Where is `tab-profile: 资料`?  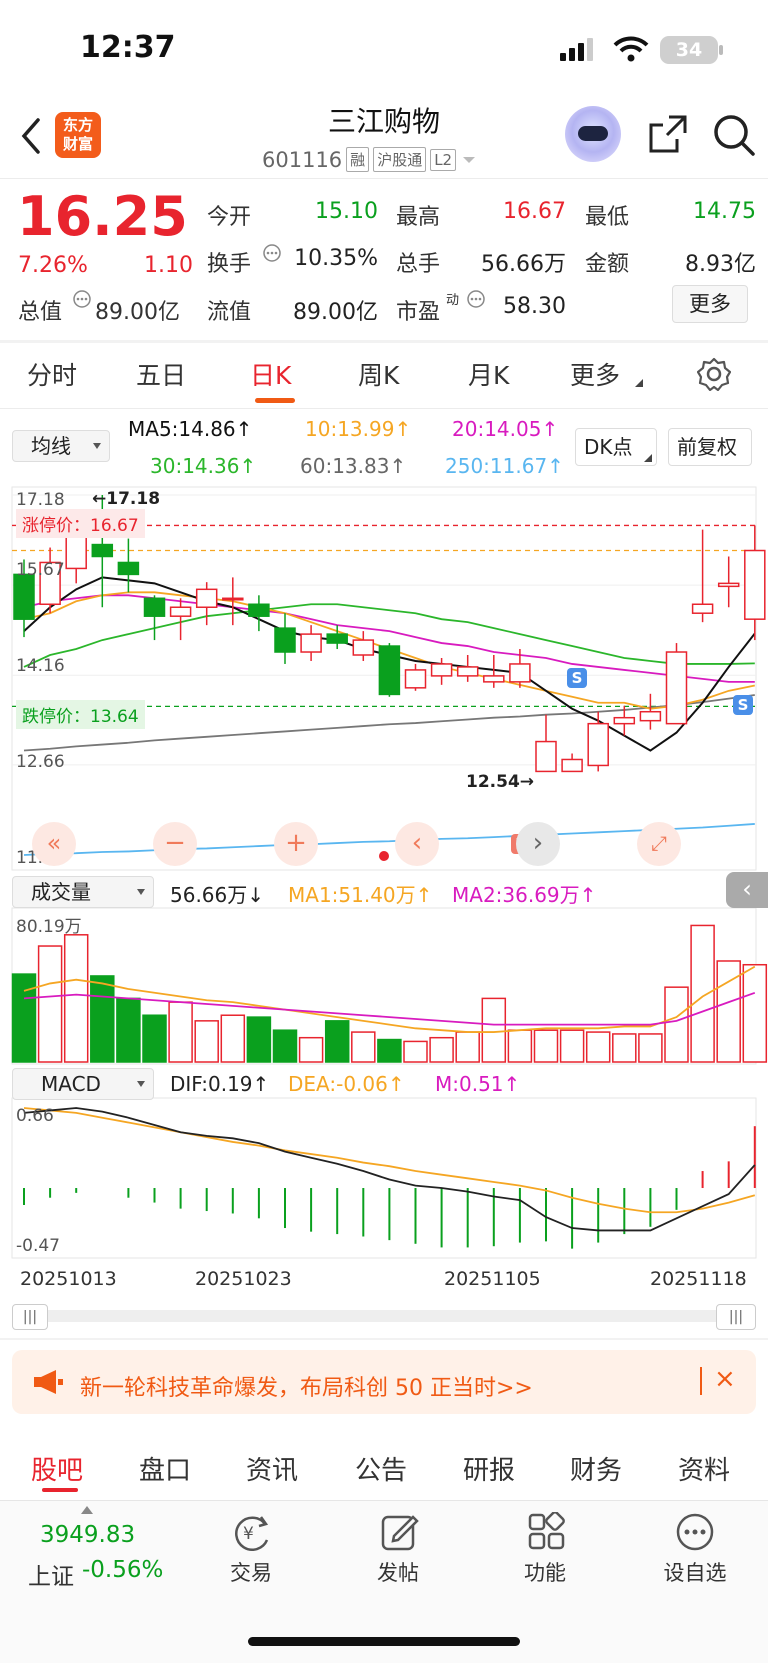
tab-profile: 资料 is located at coordinates (704, 1468).